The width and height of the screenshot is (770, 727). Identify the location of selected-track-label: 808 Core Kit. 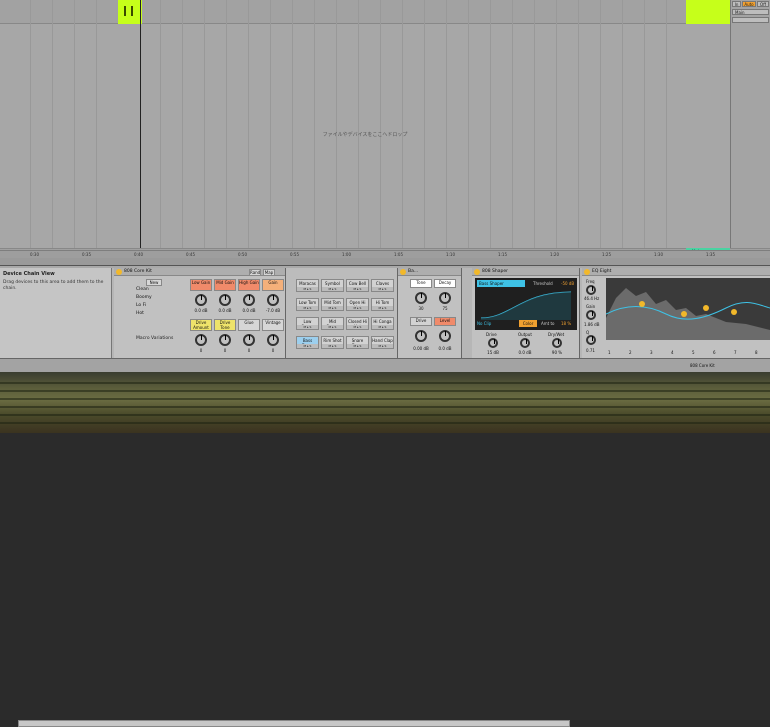
(702, 365).